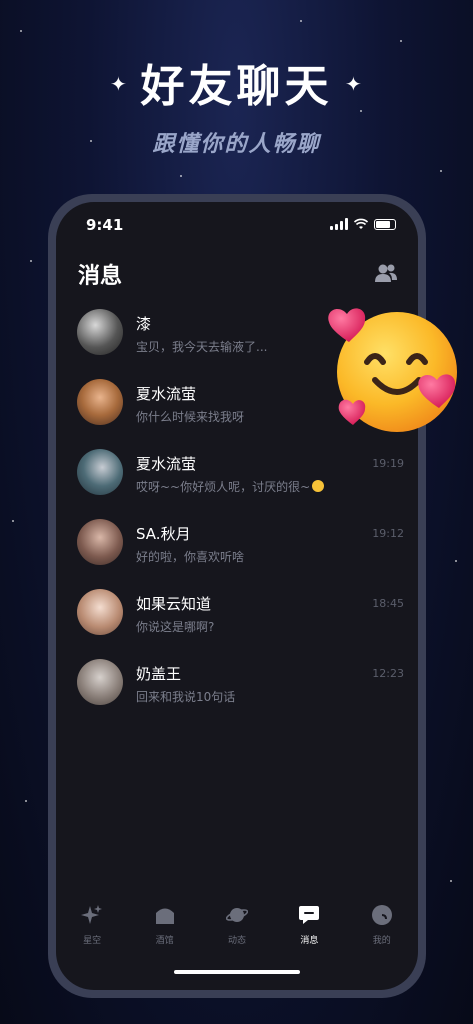 Image resolution: width=473 pixels, height=1024 pixels. I want to click on tab-label: 星空, so click(92, 941).